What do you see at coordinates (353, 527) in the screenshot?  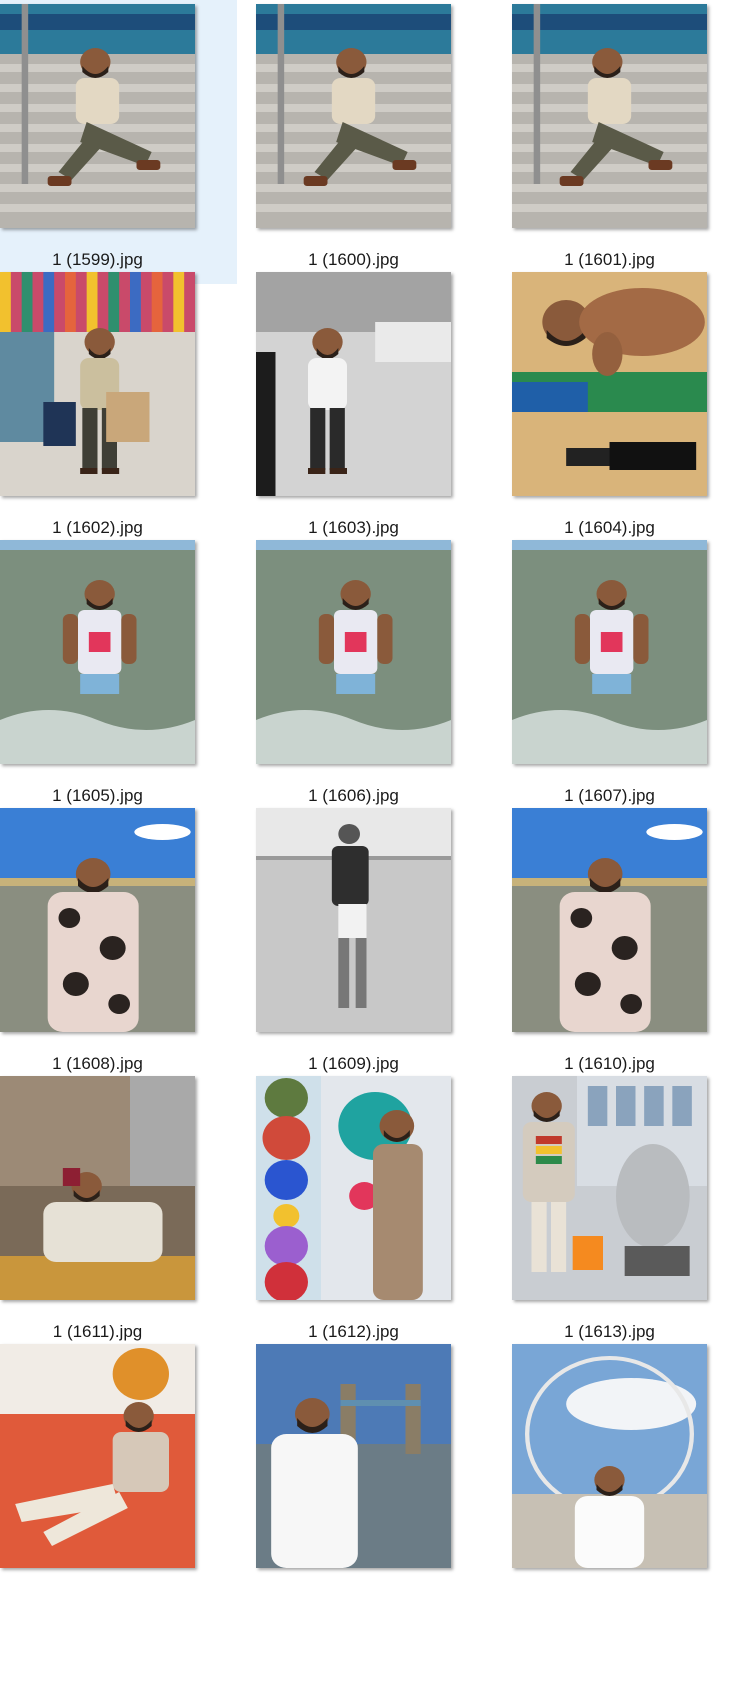 I see `file-name-label: 1 (1603).jpg` at bounding box center [353, 527].